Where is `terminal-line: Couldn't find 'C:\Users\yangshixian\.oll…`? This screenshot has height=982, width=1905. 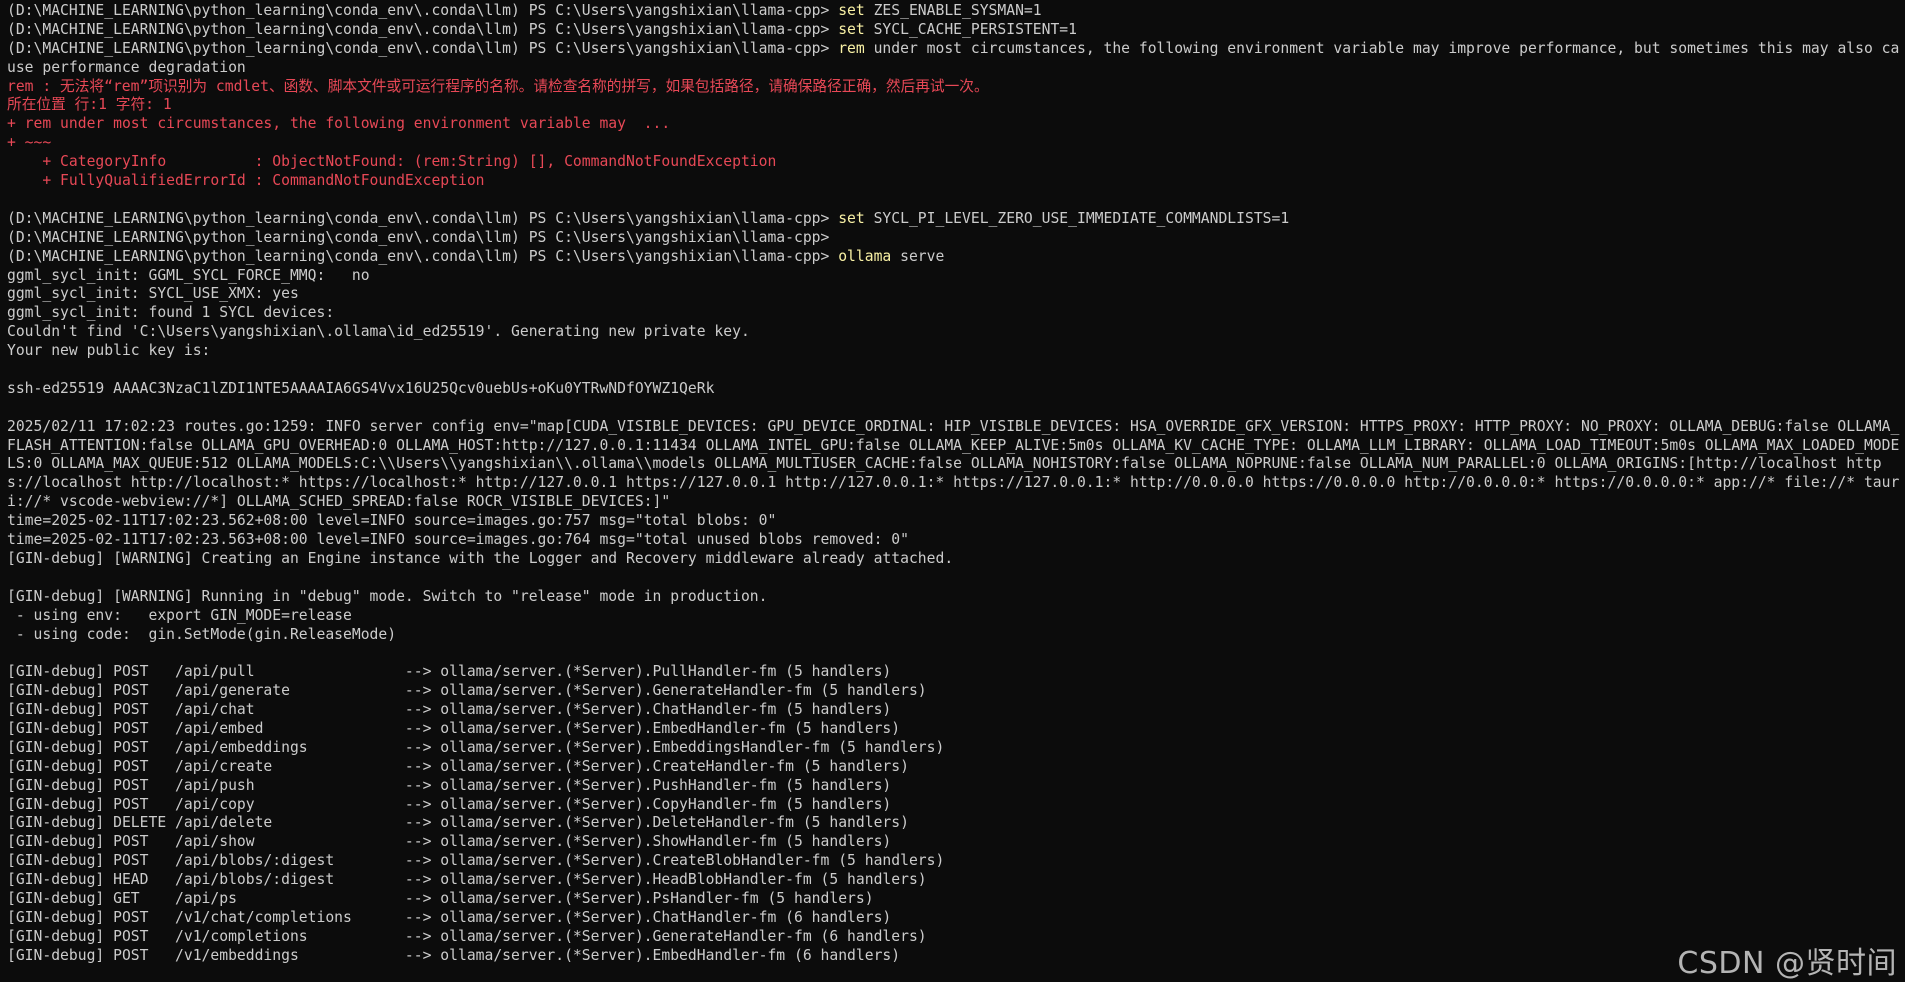
terminal-line: Couldn't find 'C:\Users\yangshixian\.oll… is located at coordinates (956, 332).